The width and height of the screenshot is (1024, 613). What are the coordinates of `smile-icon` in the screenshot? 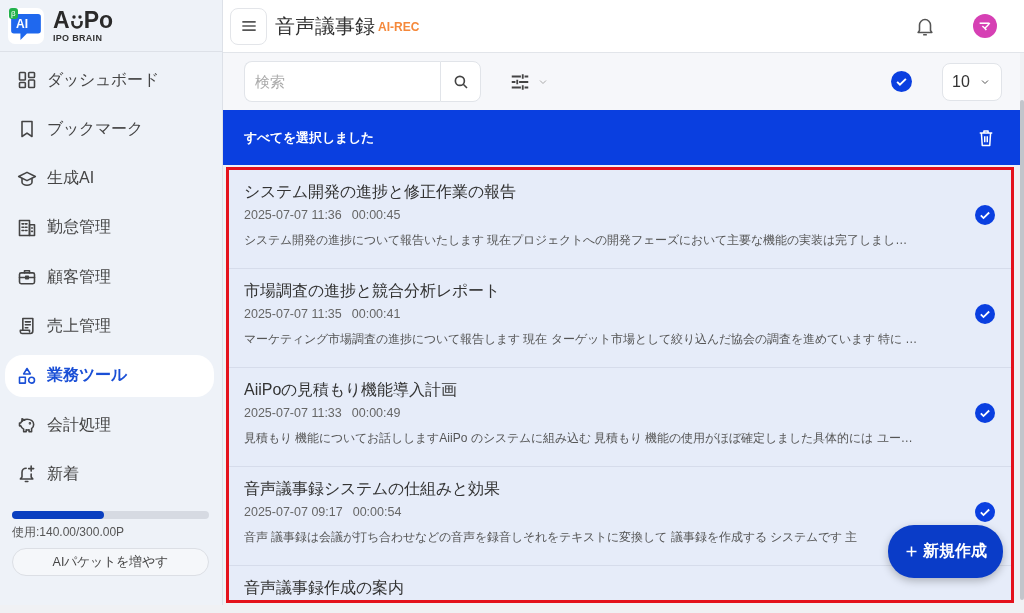 It's located at (76, 22).